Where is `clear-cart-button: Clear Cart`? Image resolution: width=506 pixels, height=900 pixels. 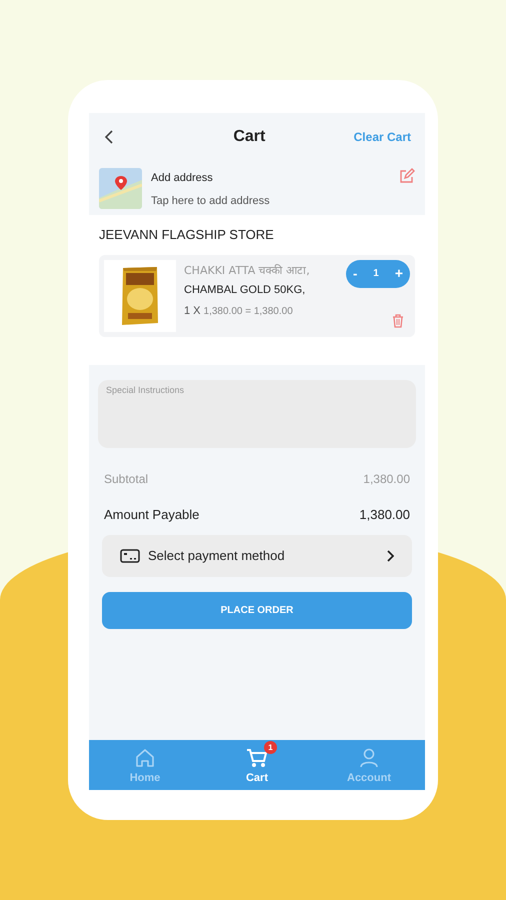
clear-cart-button: Clear Cart is located at coordinates (382, 137).